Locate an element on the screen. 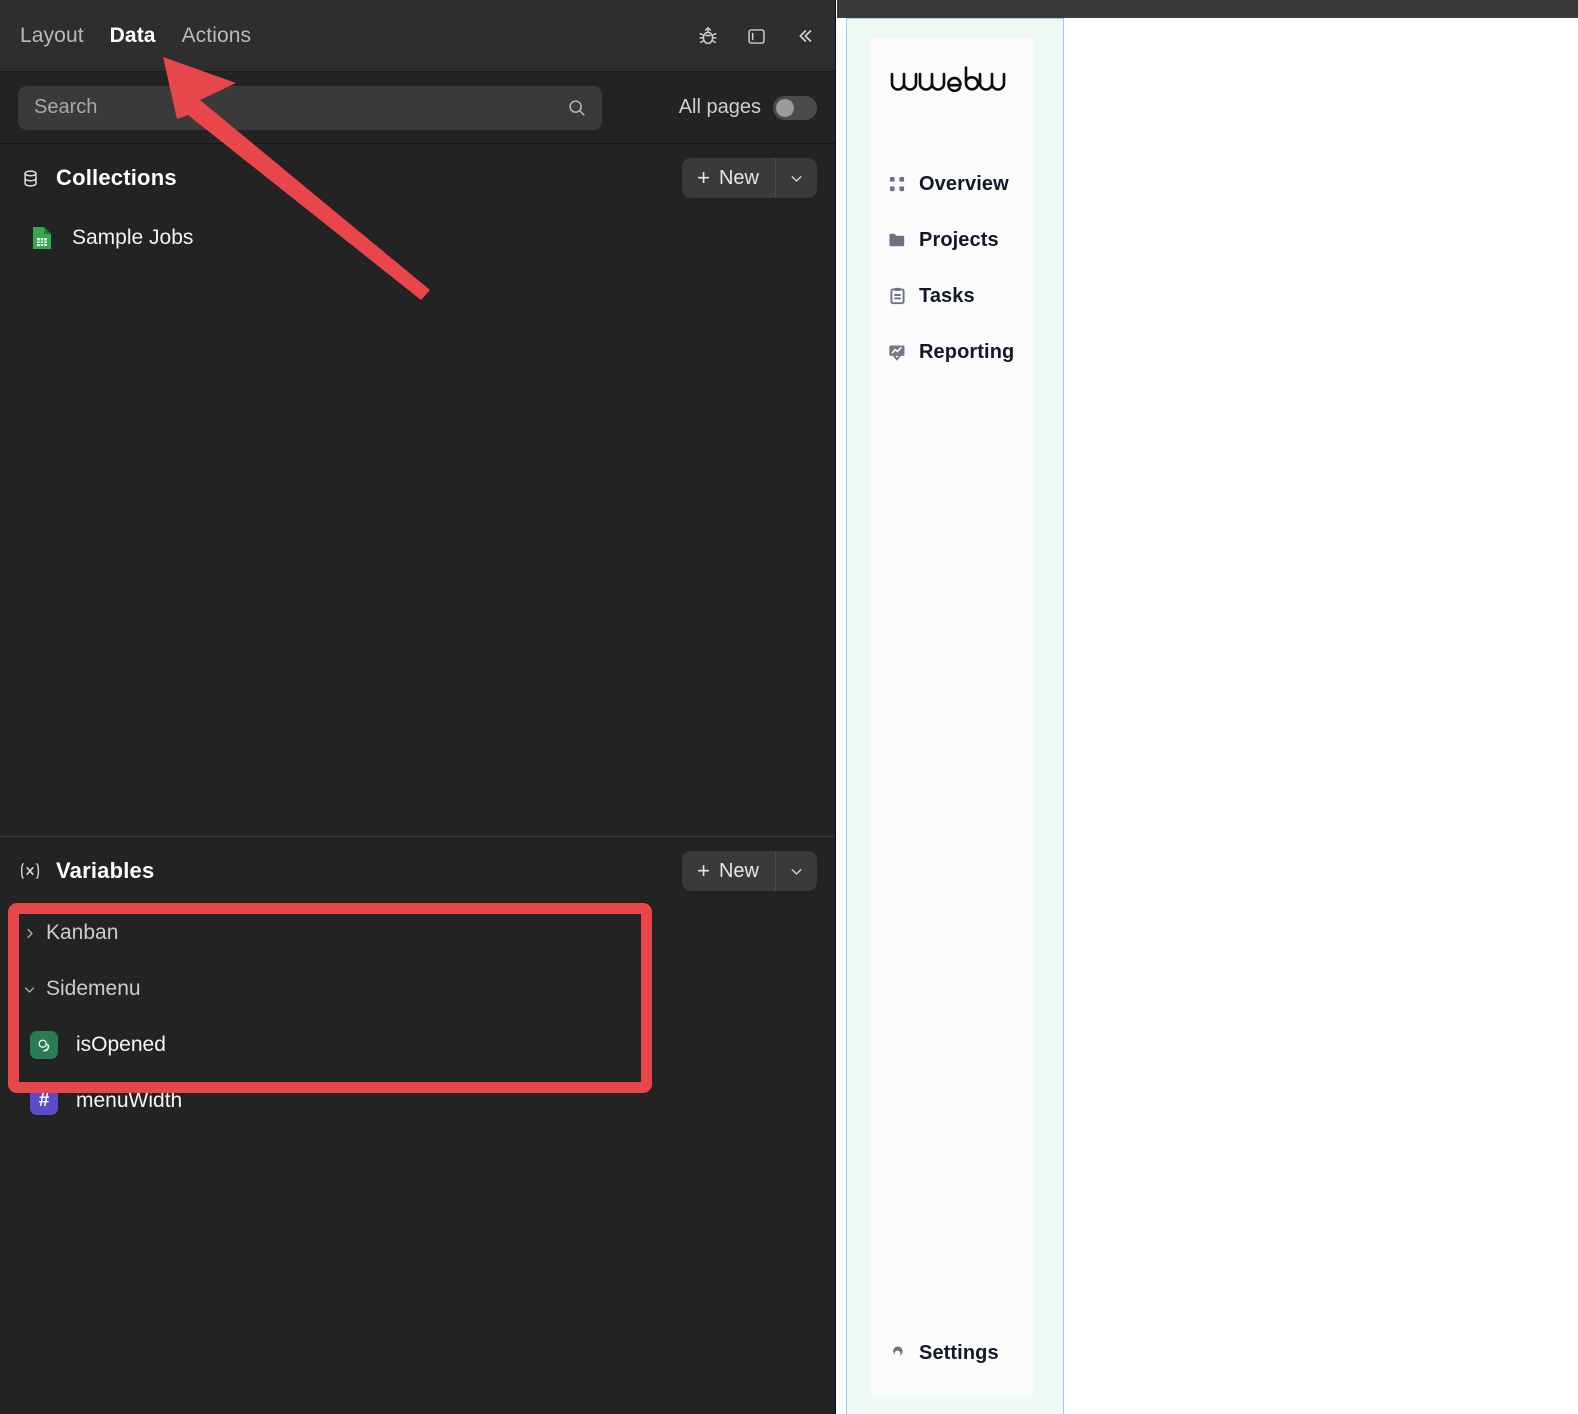  variable-group-sidemenu: Sidemenu is located at coordinates (417, 989).